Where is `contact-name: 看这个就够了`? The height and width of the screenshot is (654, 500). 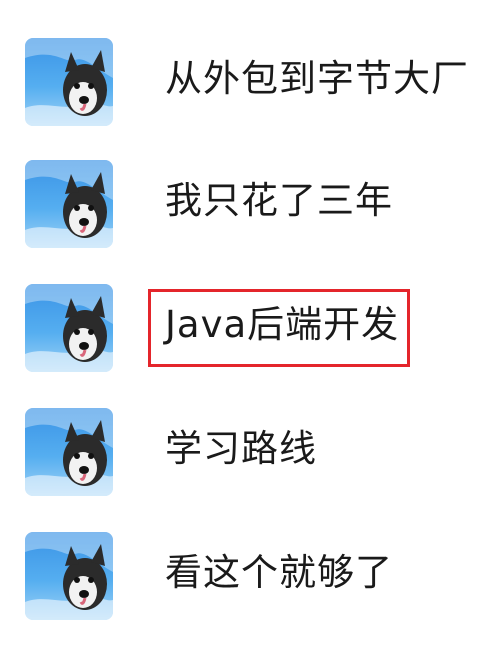
contact-name: 看这个就够了 is located at coordinates (279, 572).